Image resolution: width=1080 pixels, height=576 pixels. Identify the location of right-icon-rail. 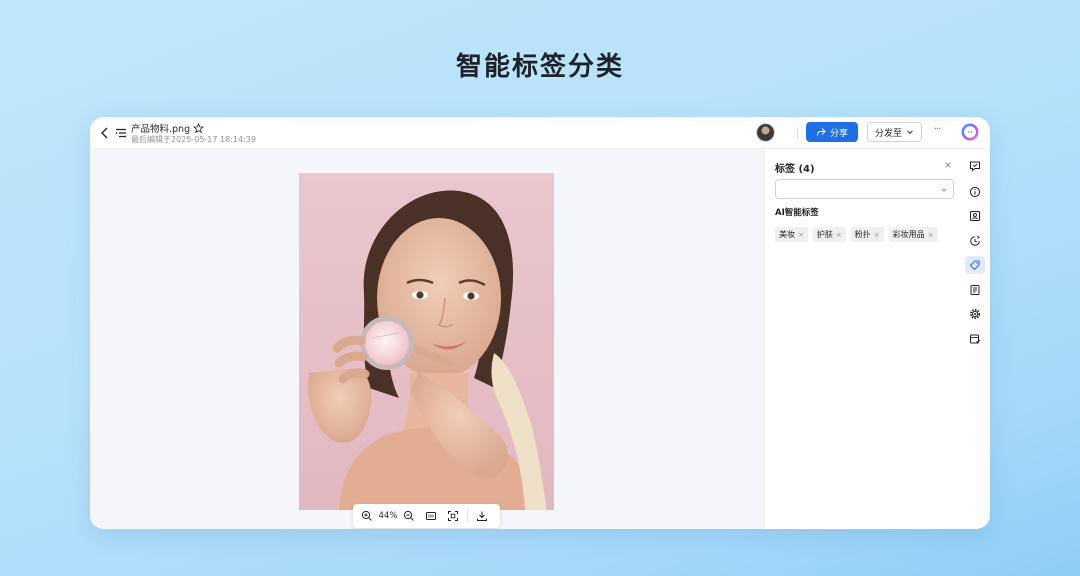
(975, 339).